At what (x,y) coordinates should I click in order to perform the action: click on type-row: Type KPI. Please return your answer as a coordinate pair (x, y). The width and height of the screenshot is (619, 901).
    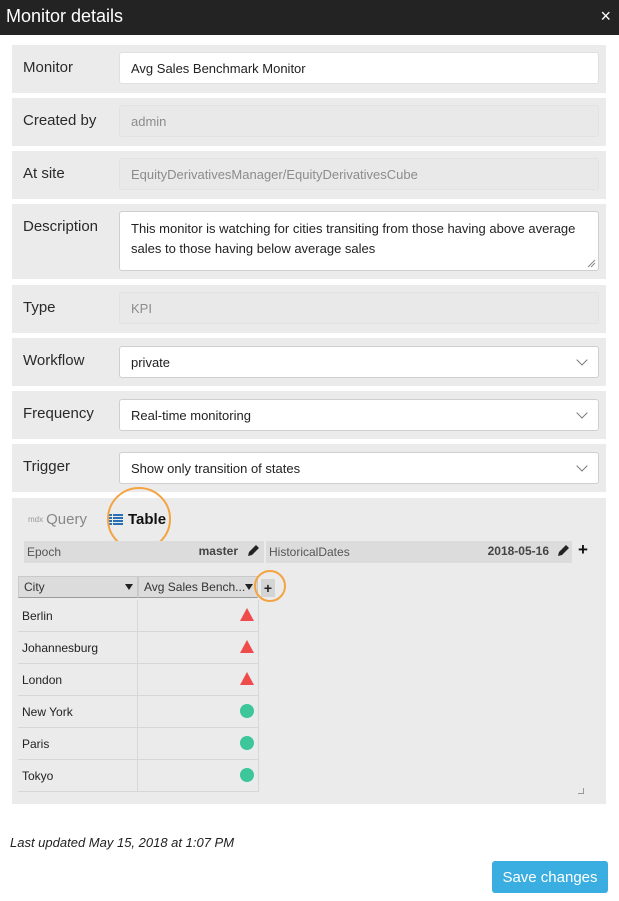
    Looking at the image, I should click on (309, 309).